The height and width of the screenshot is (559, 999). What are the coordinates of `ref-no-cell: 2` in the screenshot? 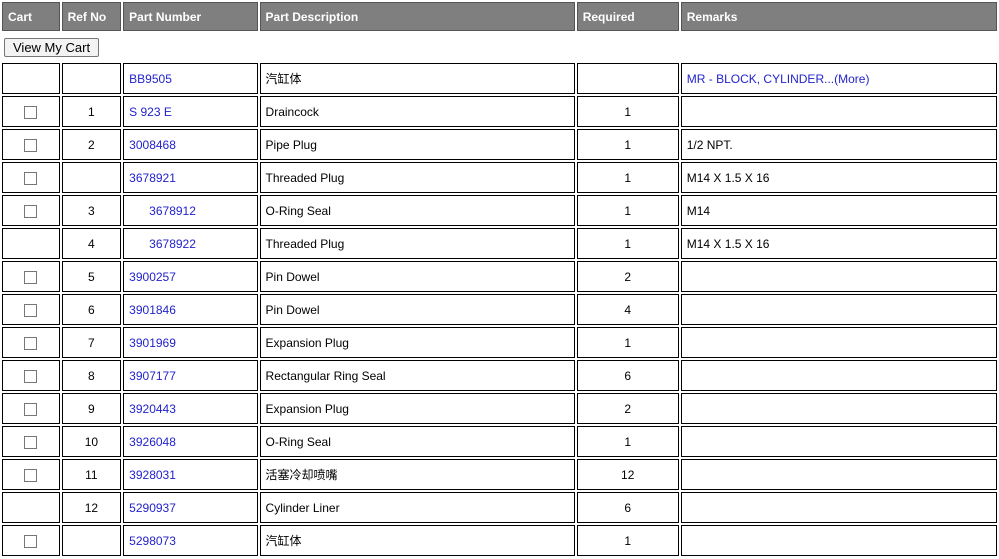 It's located at (91, 144).